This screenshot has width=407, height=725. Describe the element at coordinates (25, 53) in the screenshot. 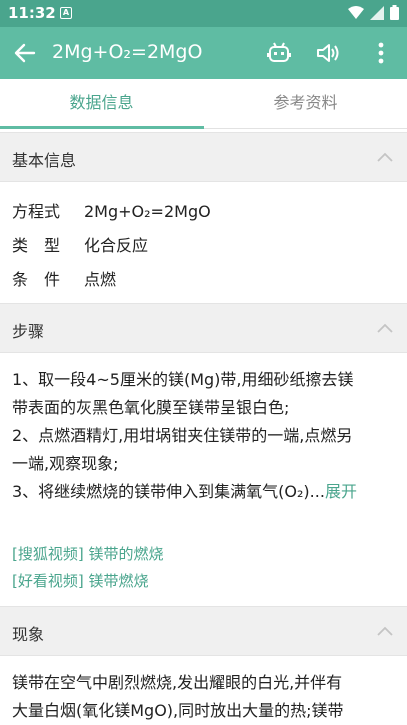

I see `back-arrow-icon` at that location.